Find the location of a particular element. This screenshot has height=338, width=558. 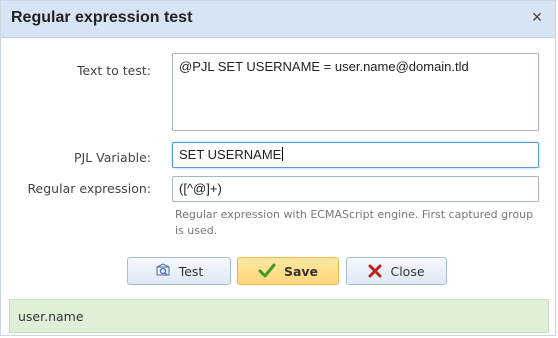

close-button: Close is located at coordinates (396, 271).